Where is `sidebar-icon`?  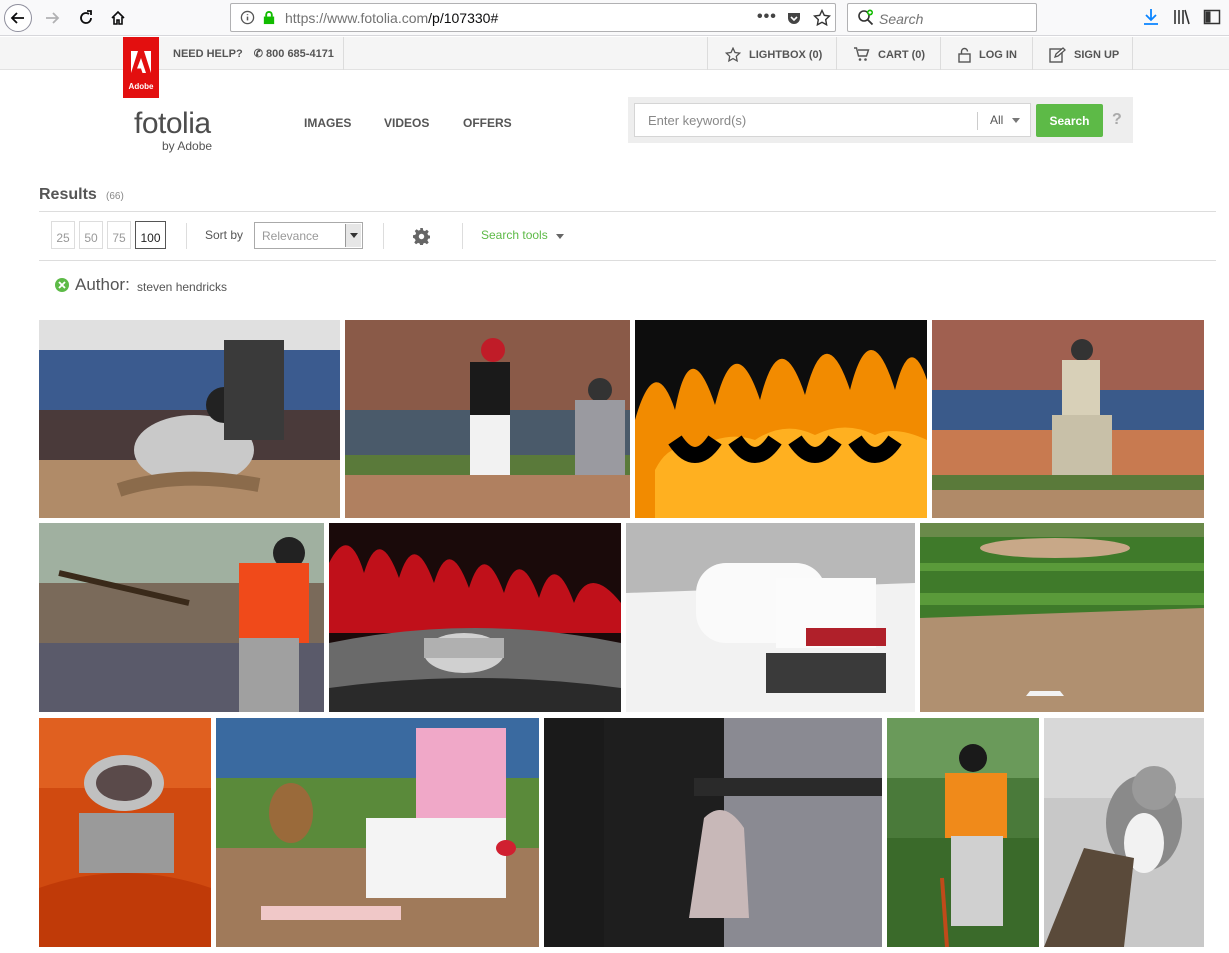 sidebar-icon is located at coordinates (1212, 17).